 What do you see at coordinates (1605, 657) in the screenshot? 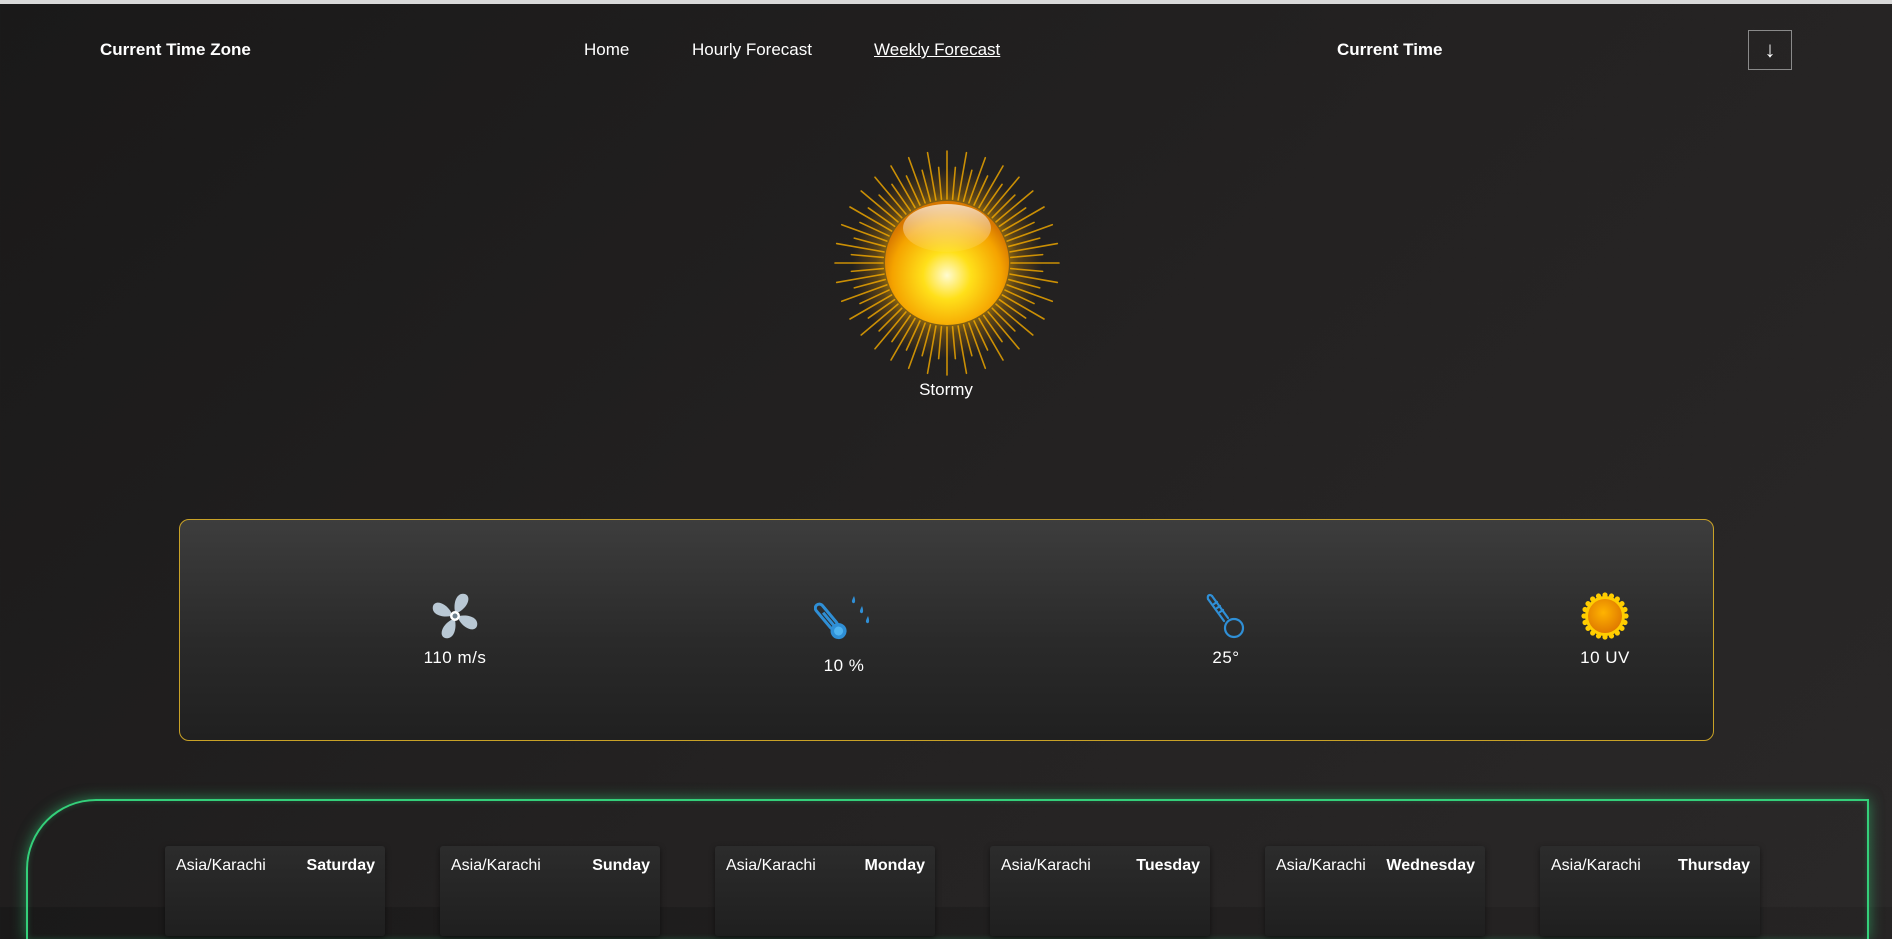
I see `uv-value: 10 UV` at bounding box center [1605, 657].